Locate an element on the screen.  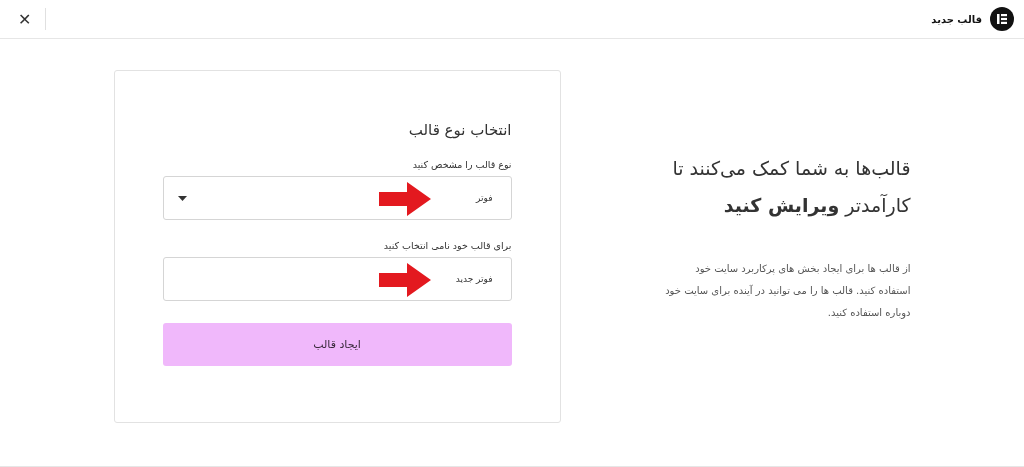
close-button: ✕ is located at coordinates (29, 19).